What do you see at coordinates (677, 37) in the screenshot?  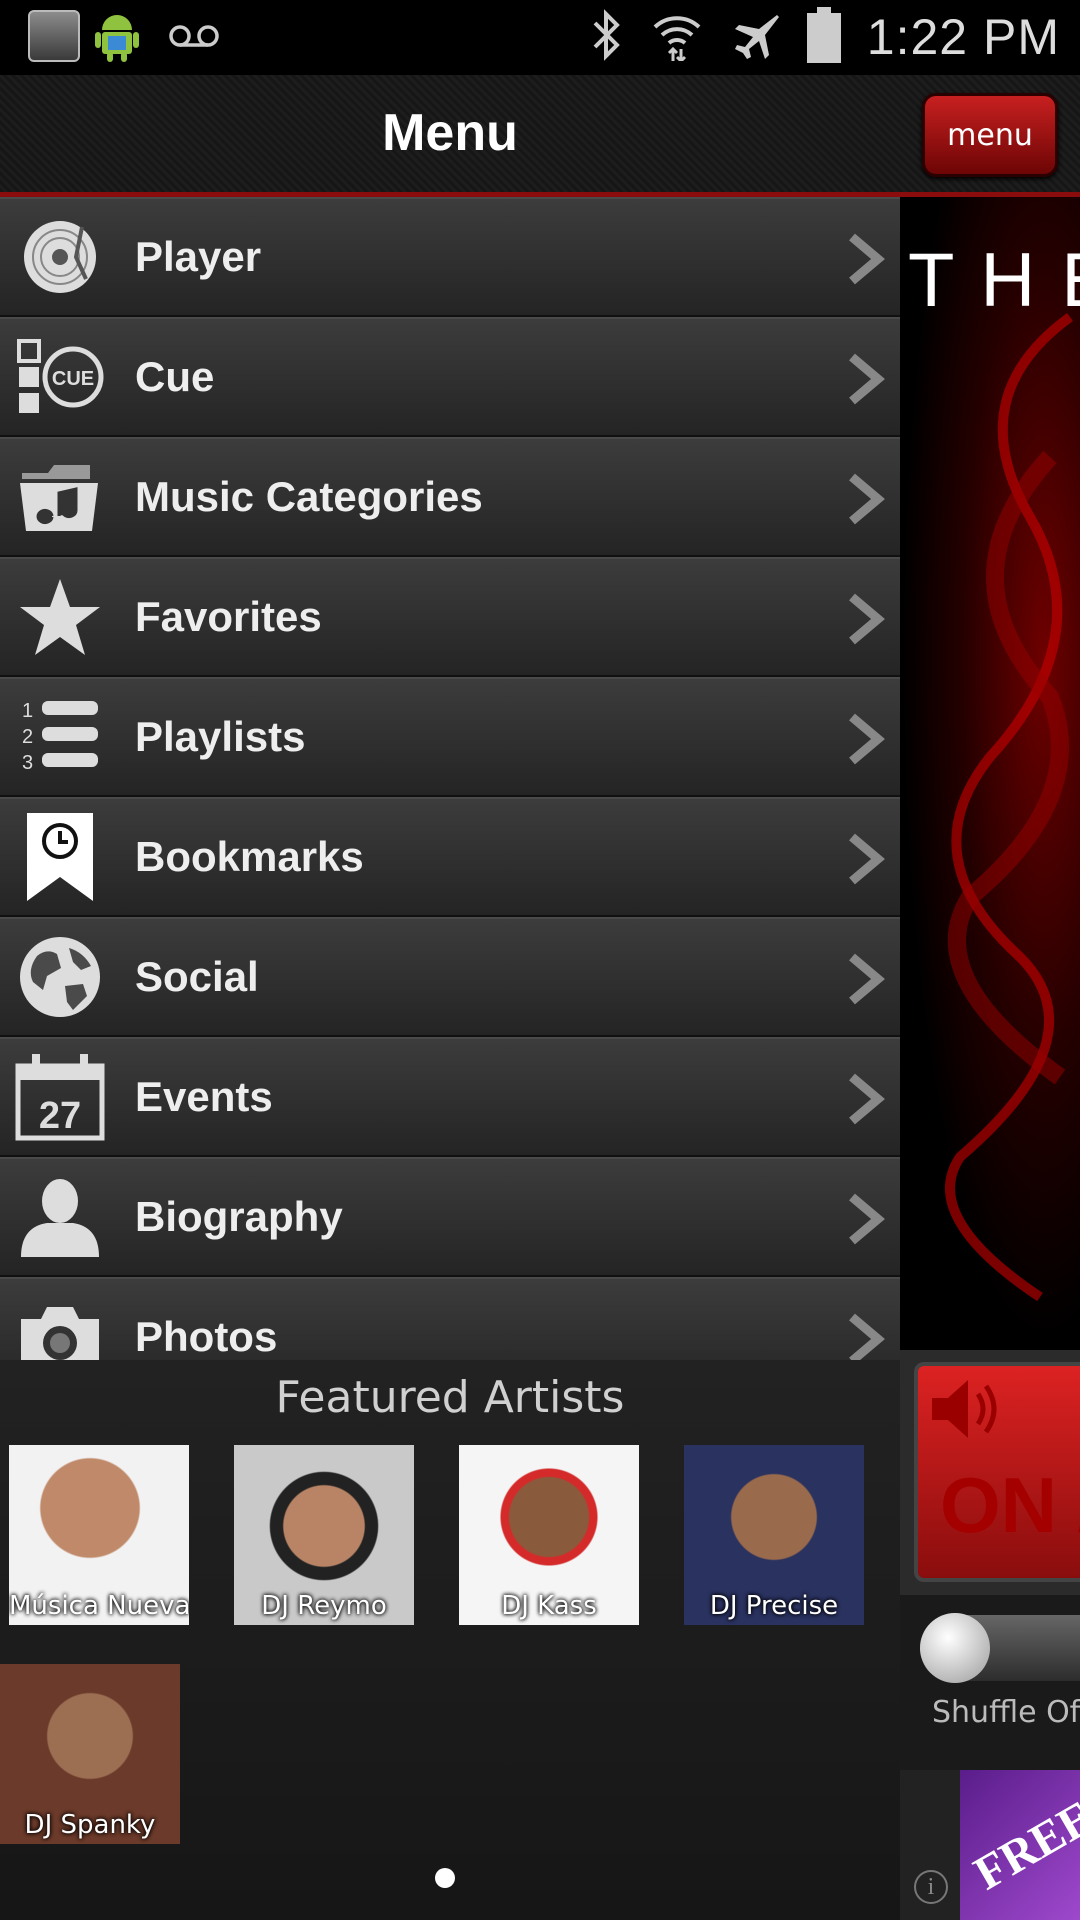 I see `wifi-icon` at bounding box center [677, 37].